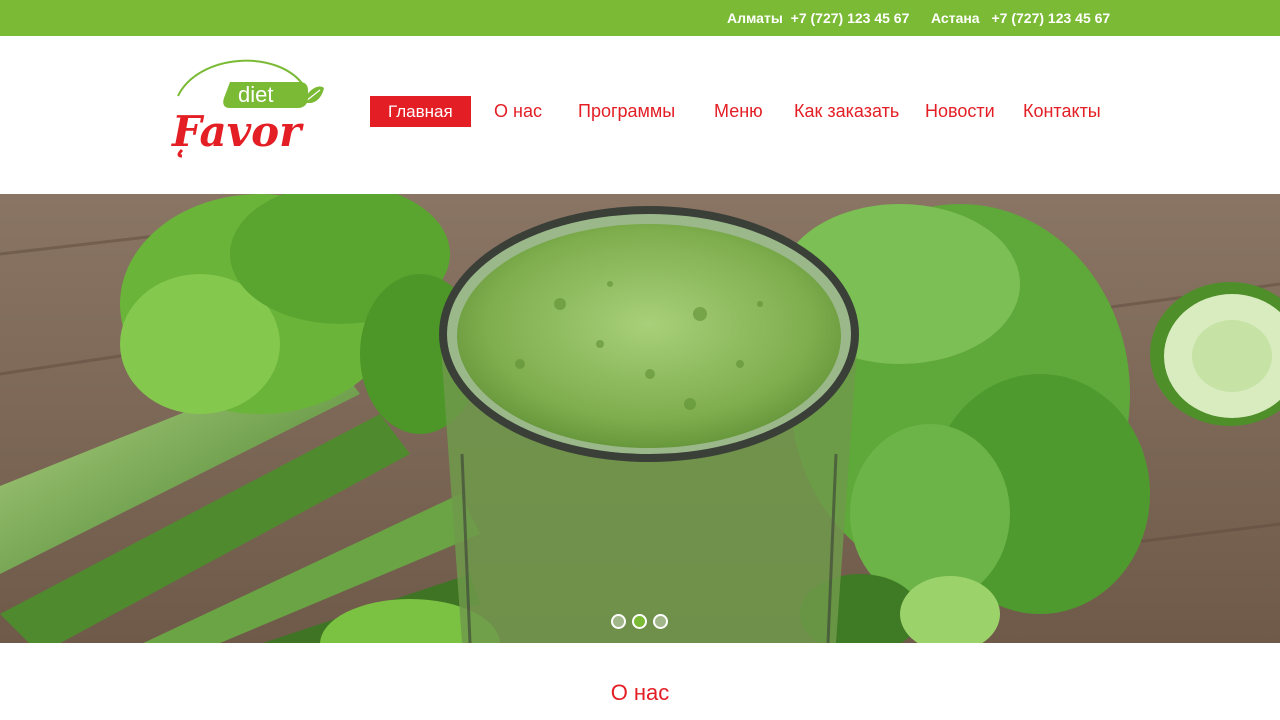  I want to click on contact-astana: Астана +7 (727) 123 45 67, so click(1020, 18).